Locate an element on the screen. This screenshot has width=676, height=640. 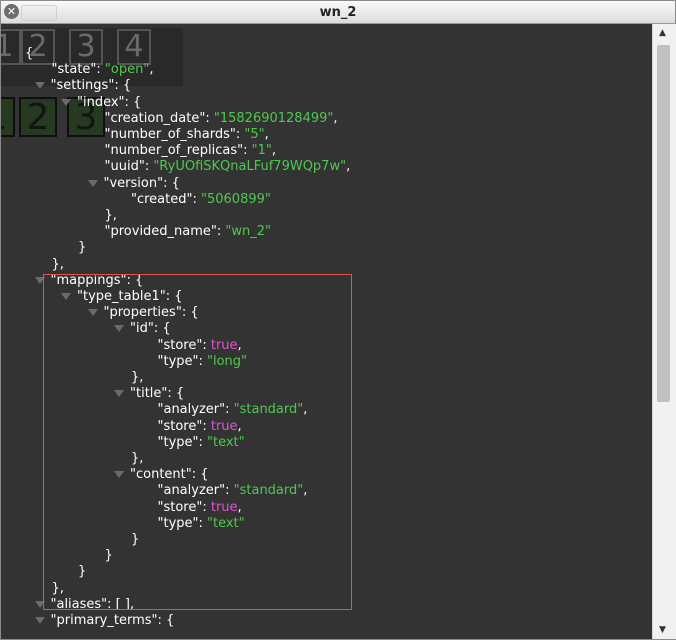
json-string: "1582690128499" is located at coordinates (273, 118).